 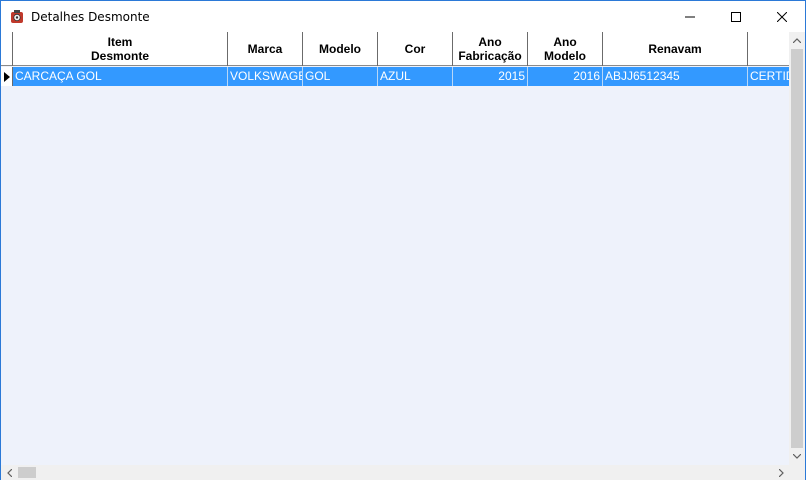 I want to click on scroll-right-button, so click(x=781, y=472).